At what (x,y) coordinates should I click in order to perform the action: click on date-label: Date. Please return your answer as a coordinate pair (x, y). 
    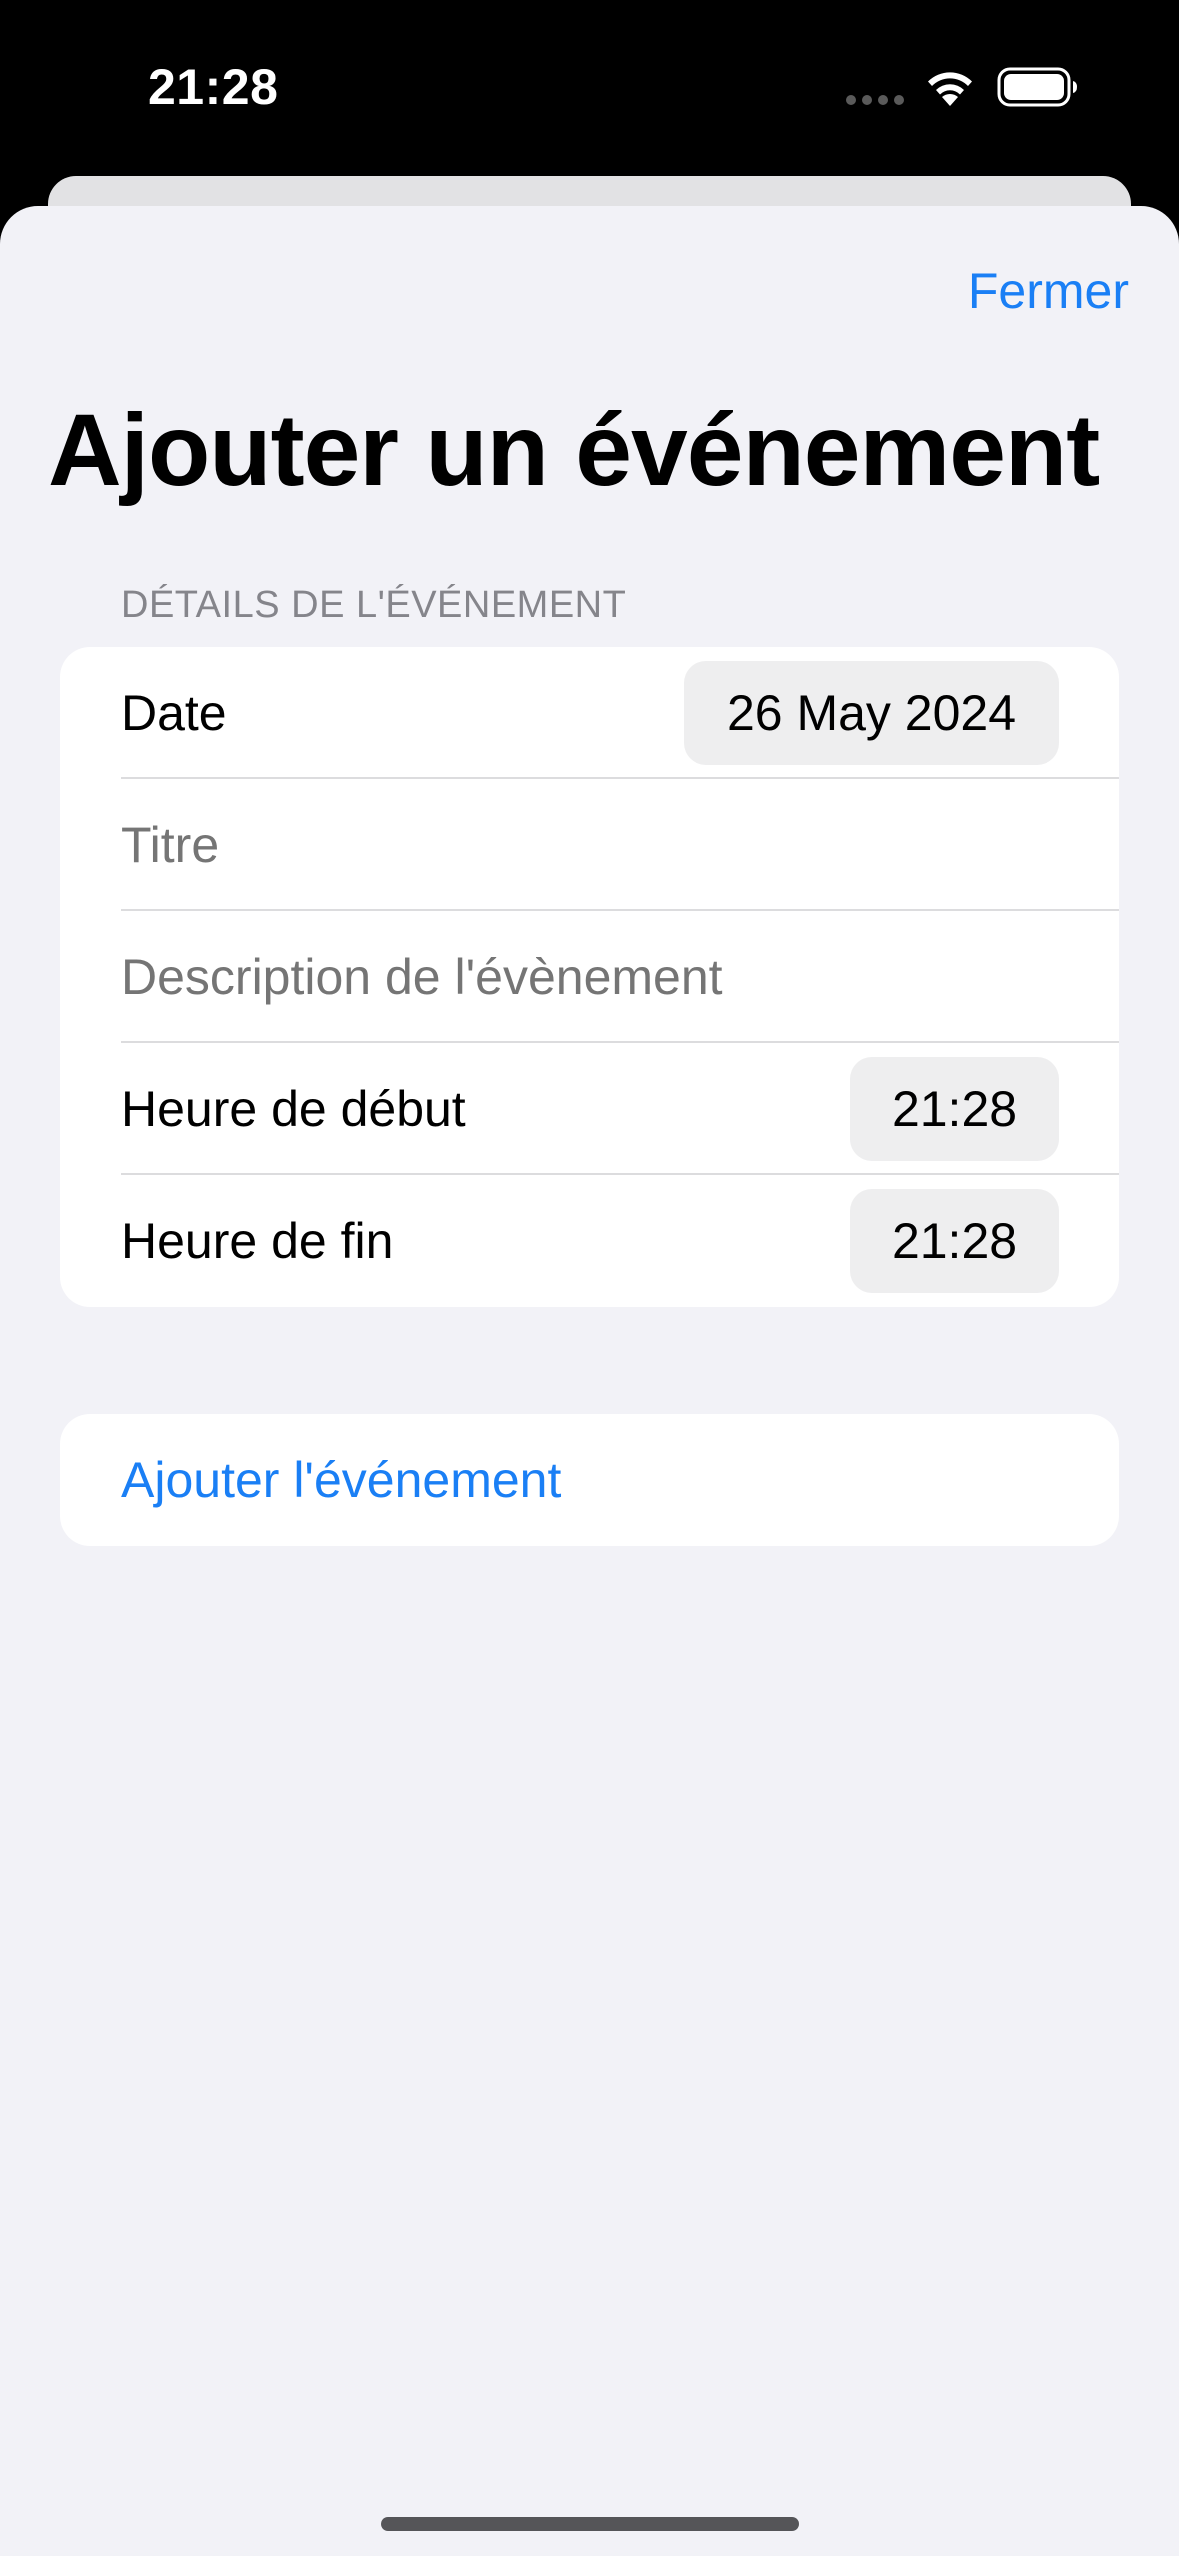
    Looking at the image, I should click on (174, 713).